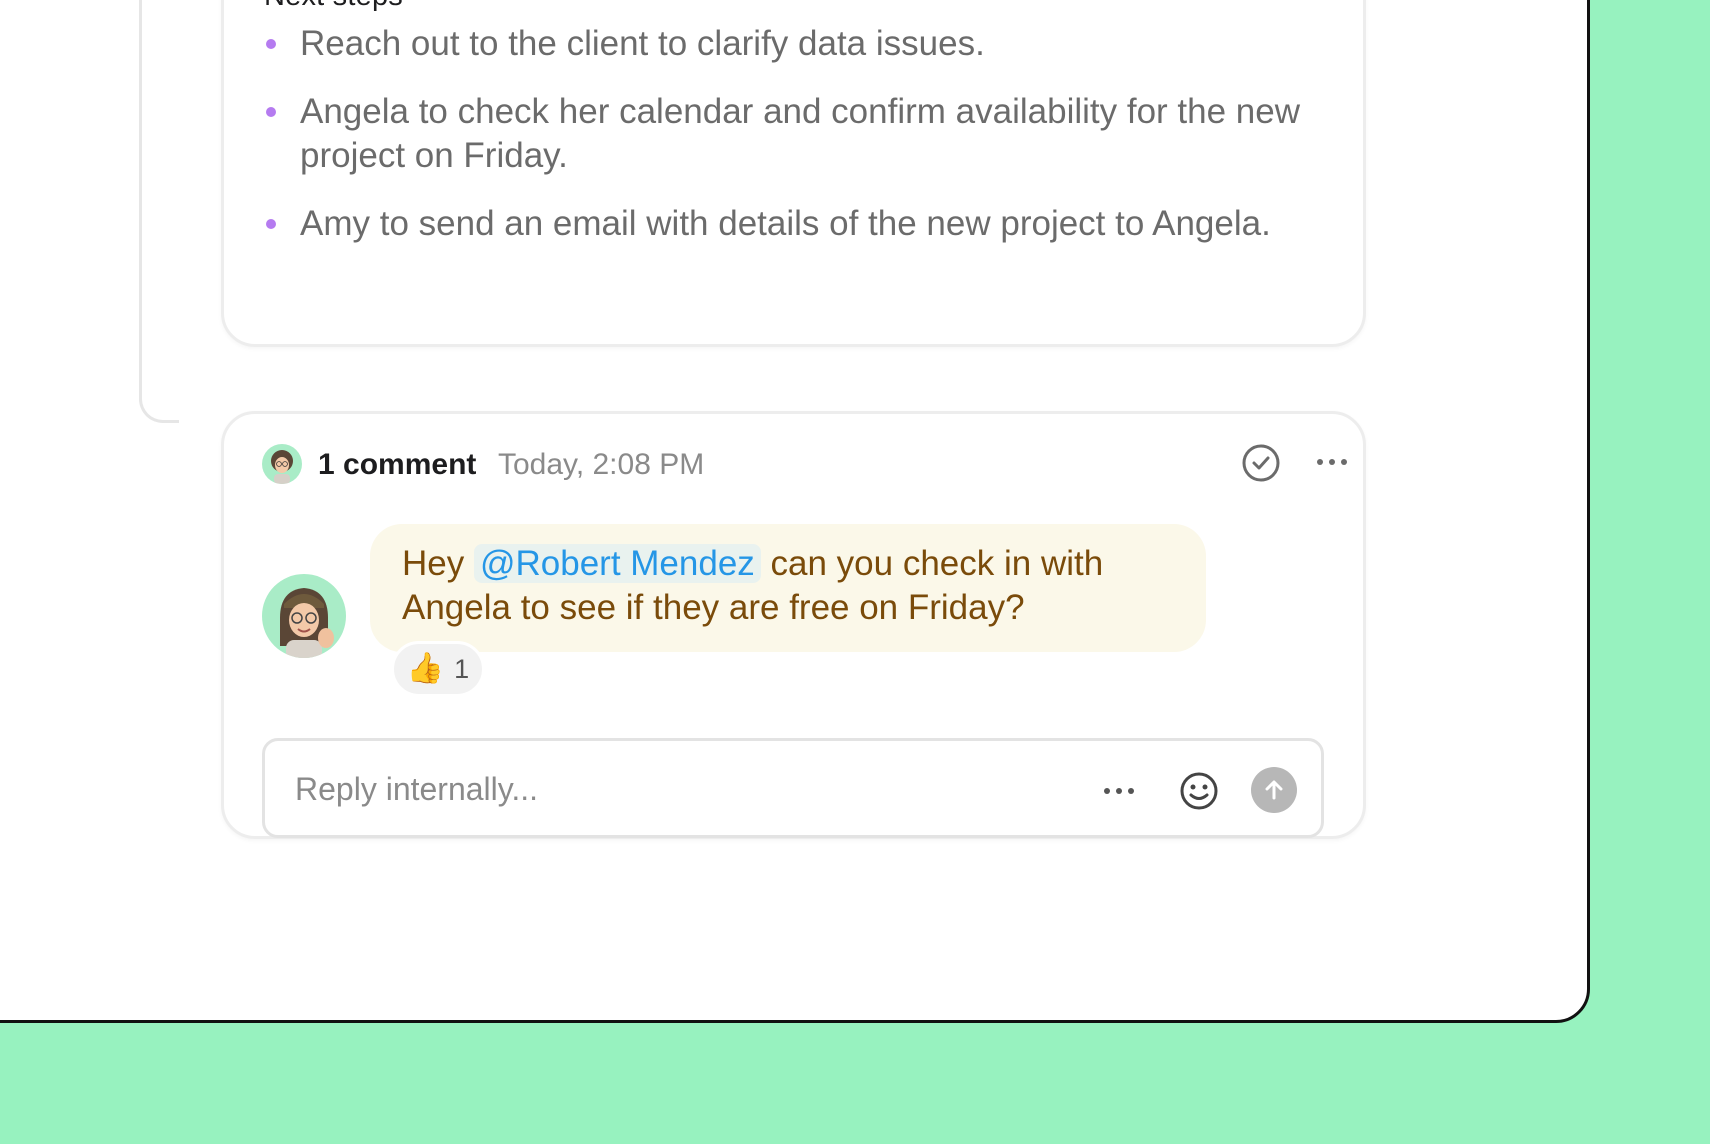  I want to click on reaction-count: 1, so click(462, 668).